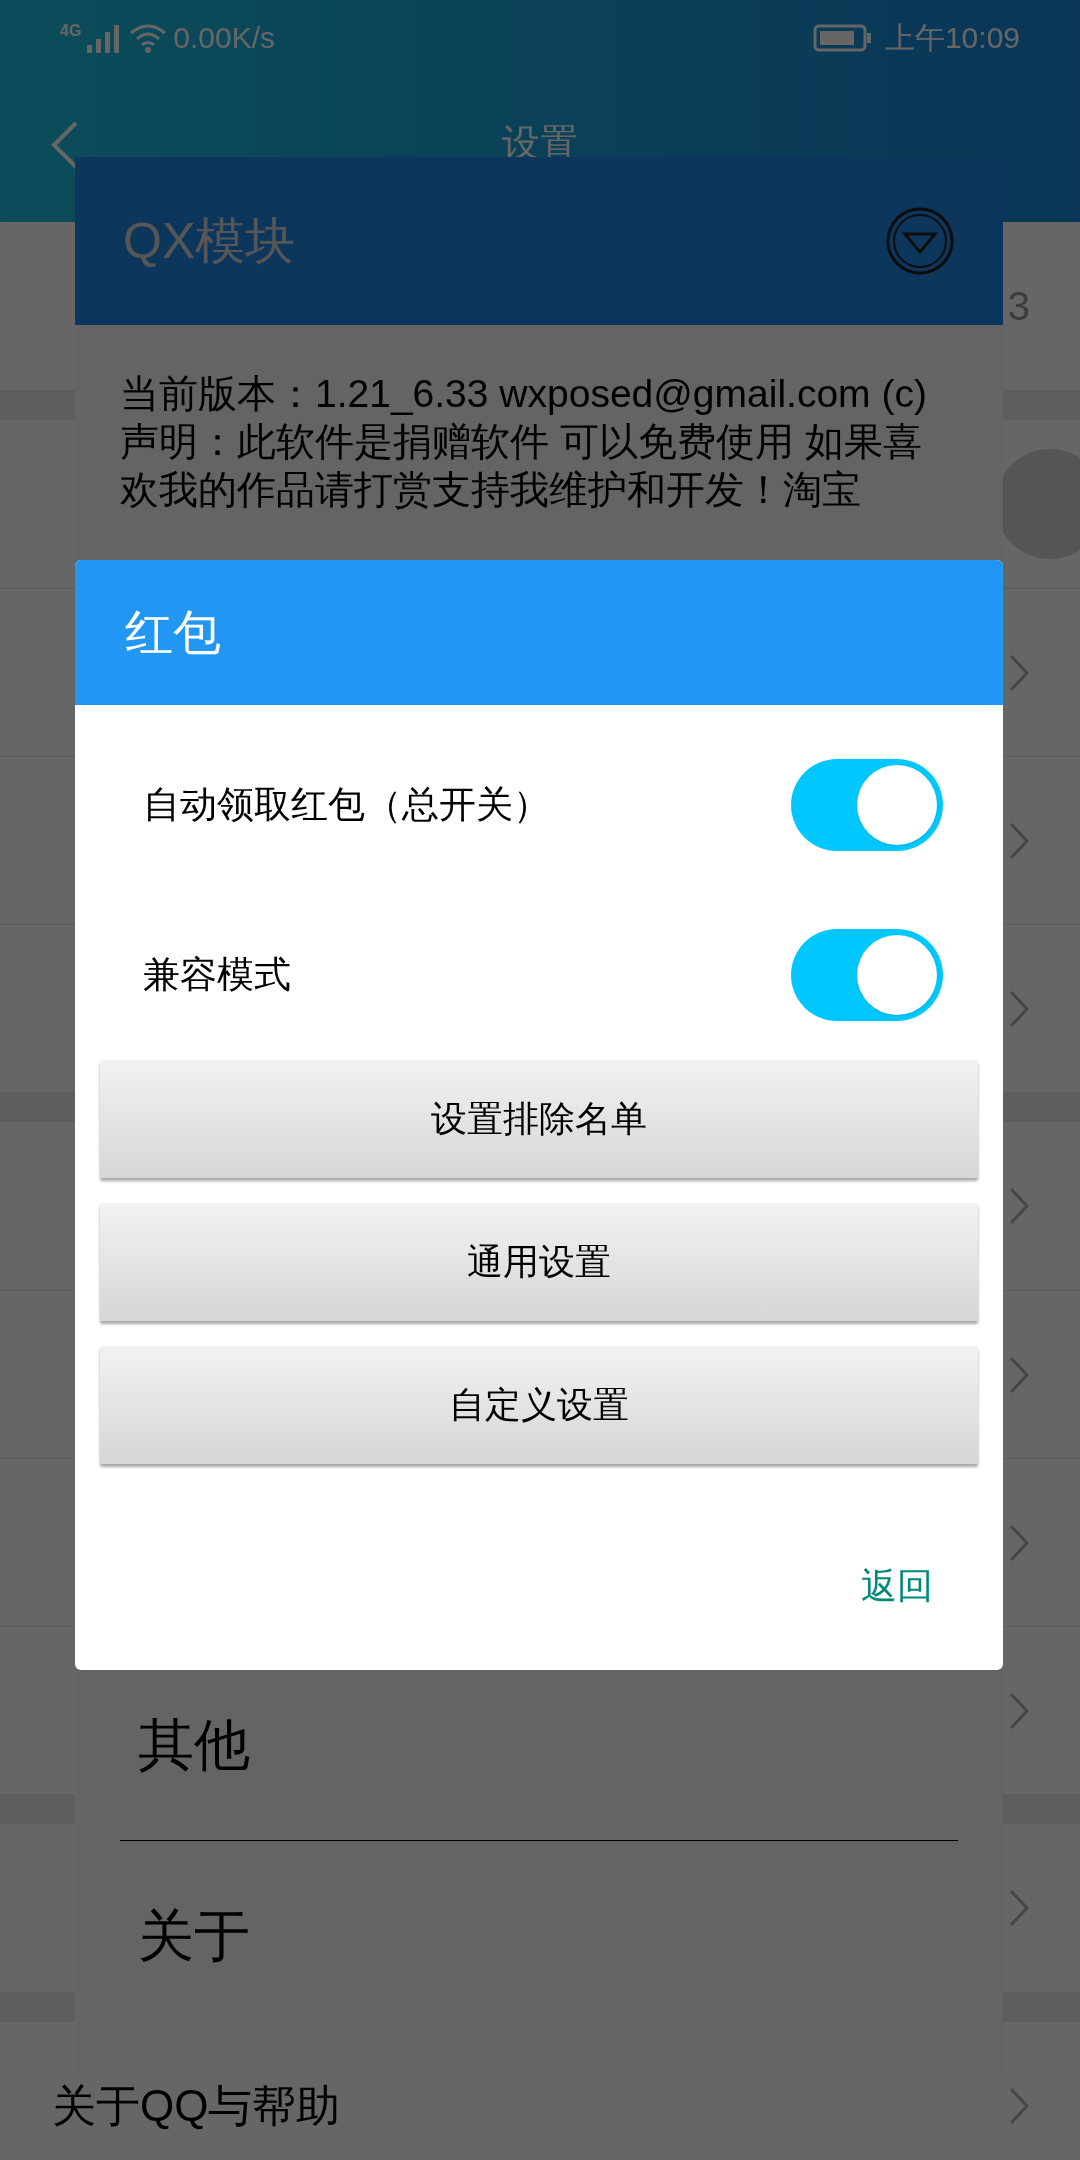  I want to click on toggle-label: 兼容模式, so click(217, 975).